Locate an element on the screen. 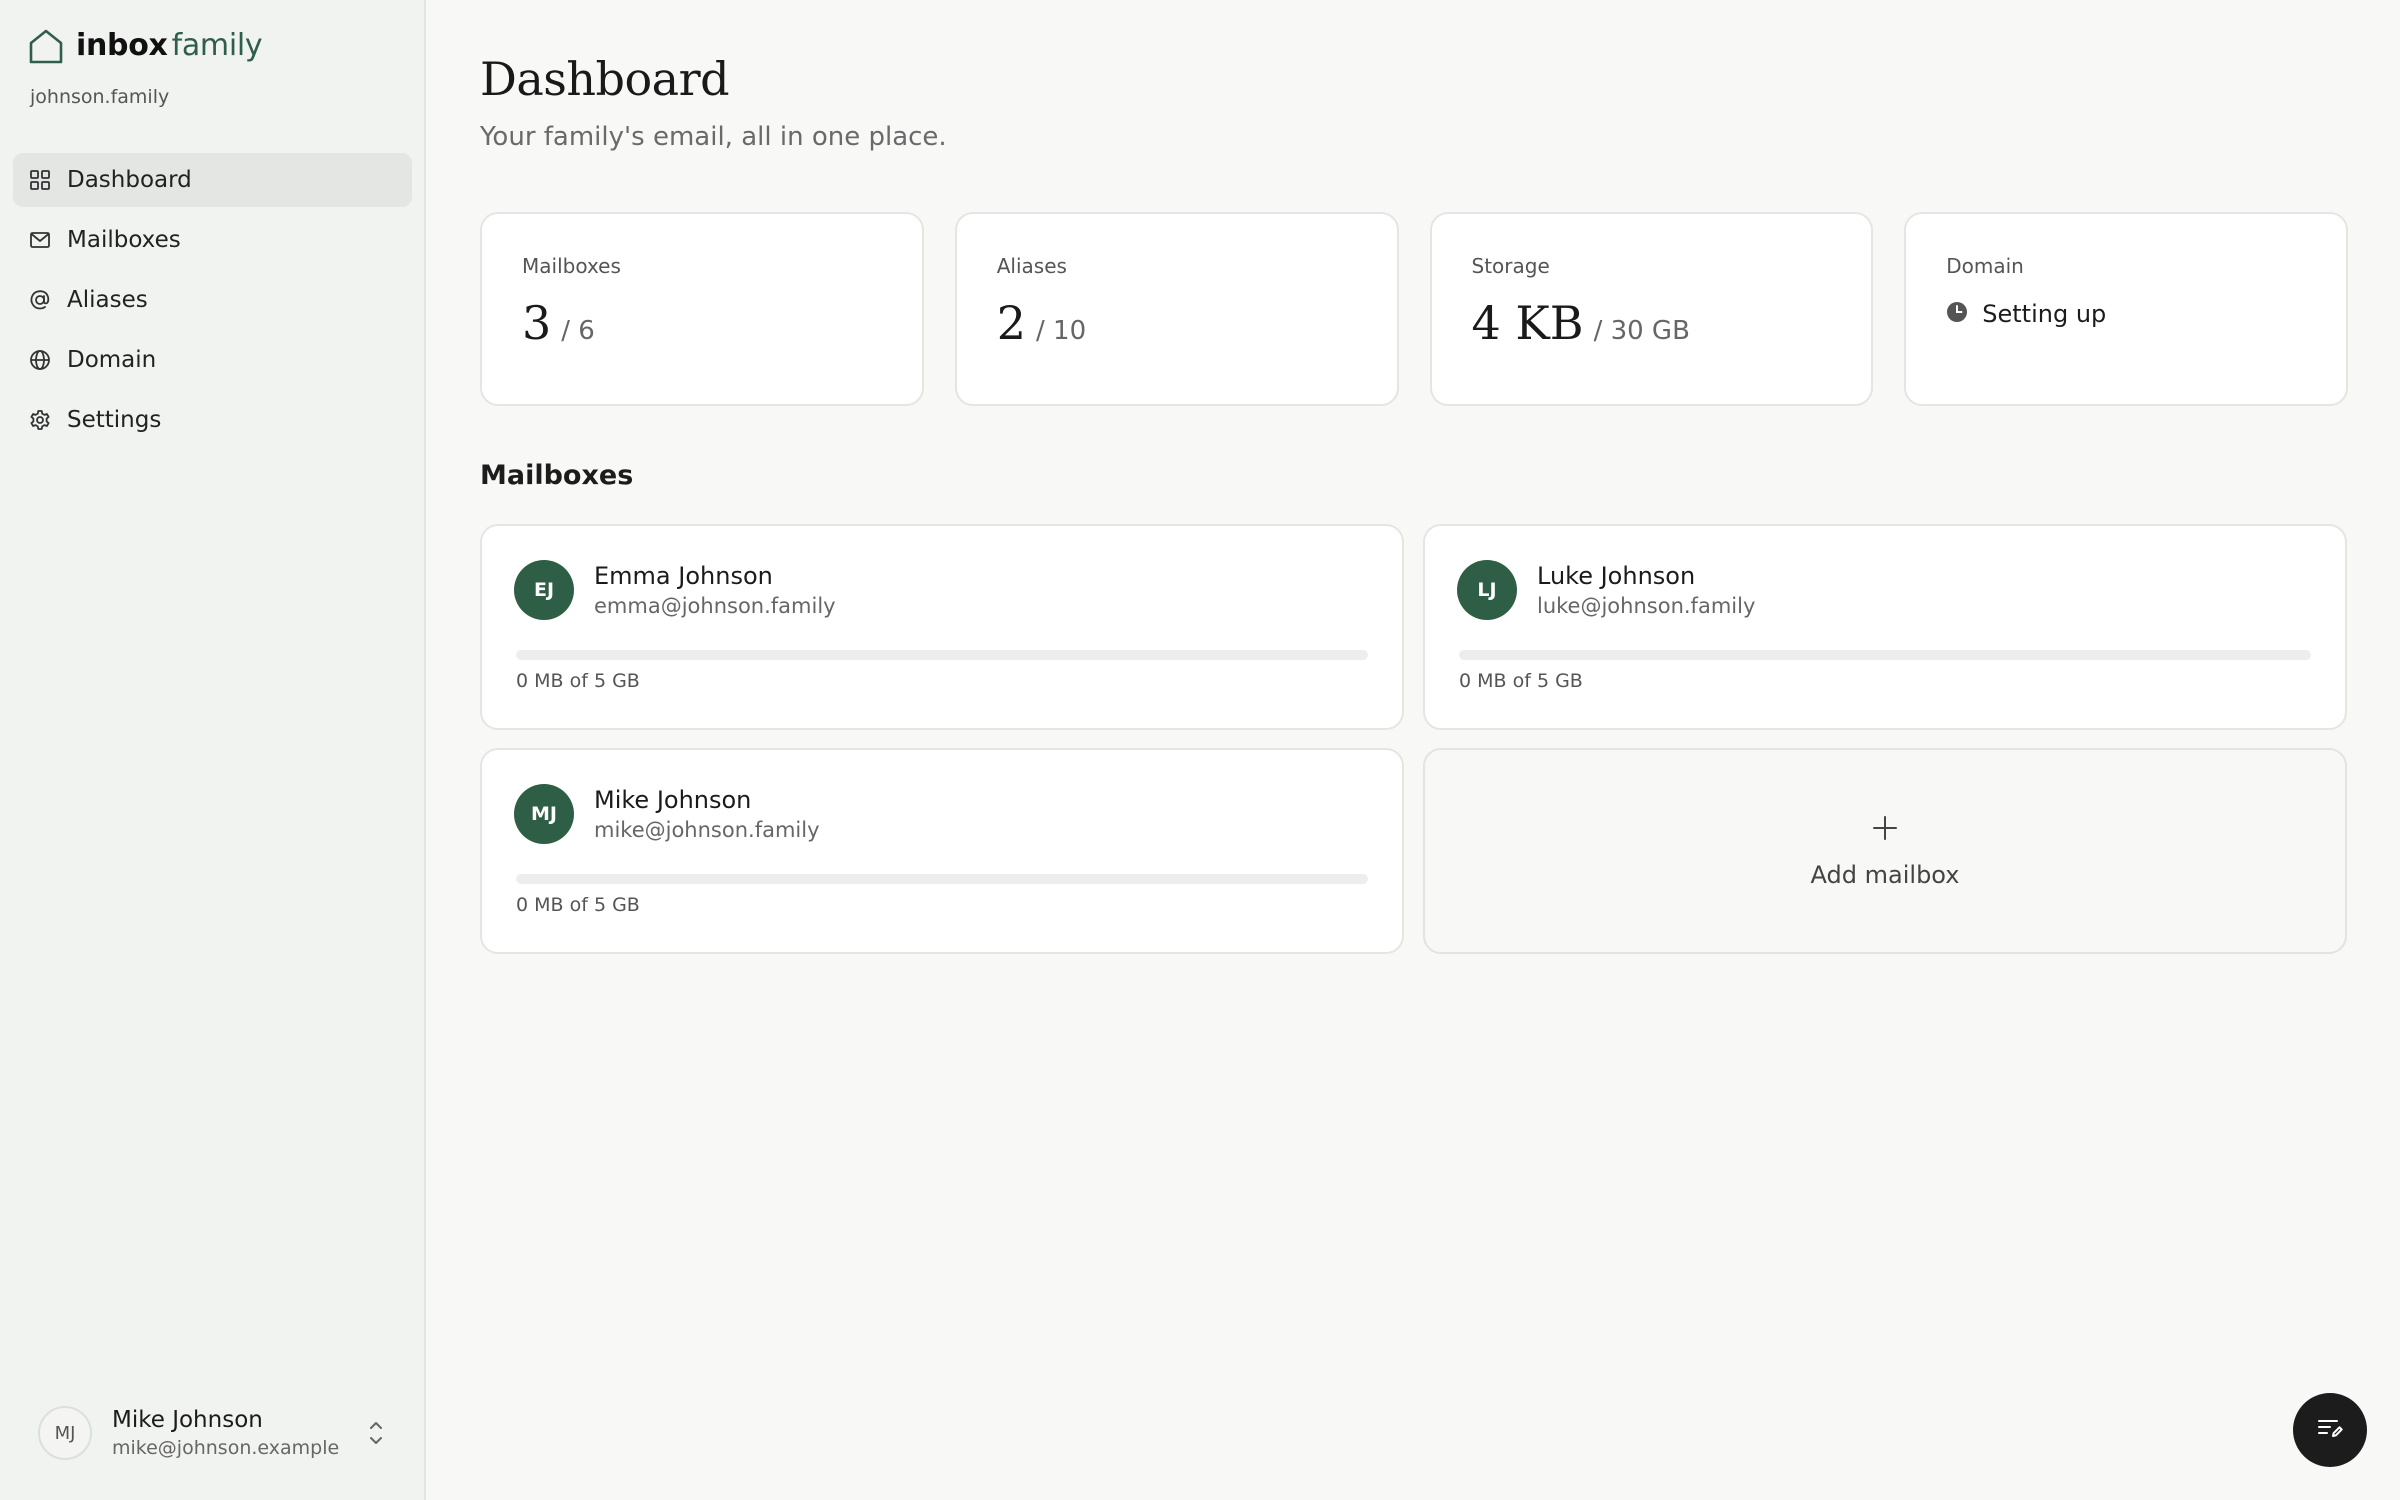  mailbox-name: Luke Johnson is located at coordinates (1616, 576).